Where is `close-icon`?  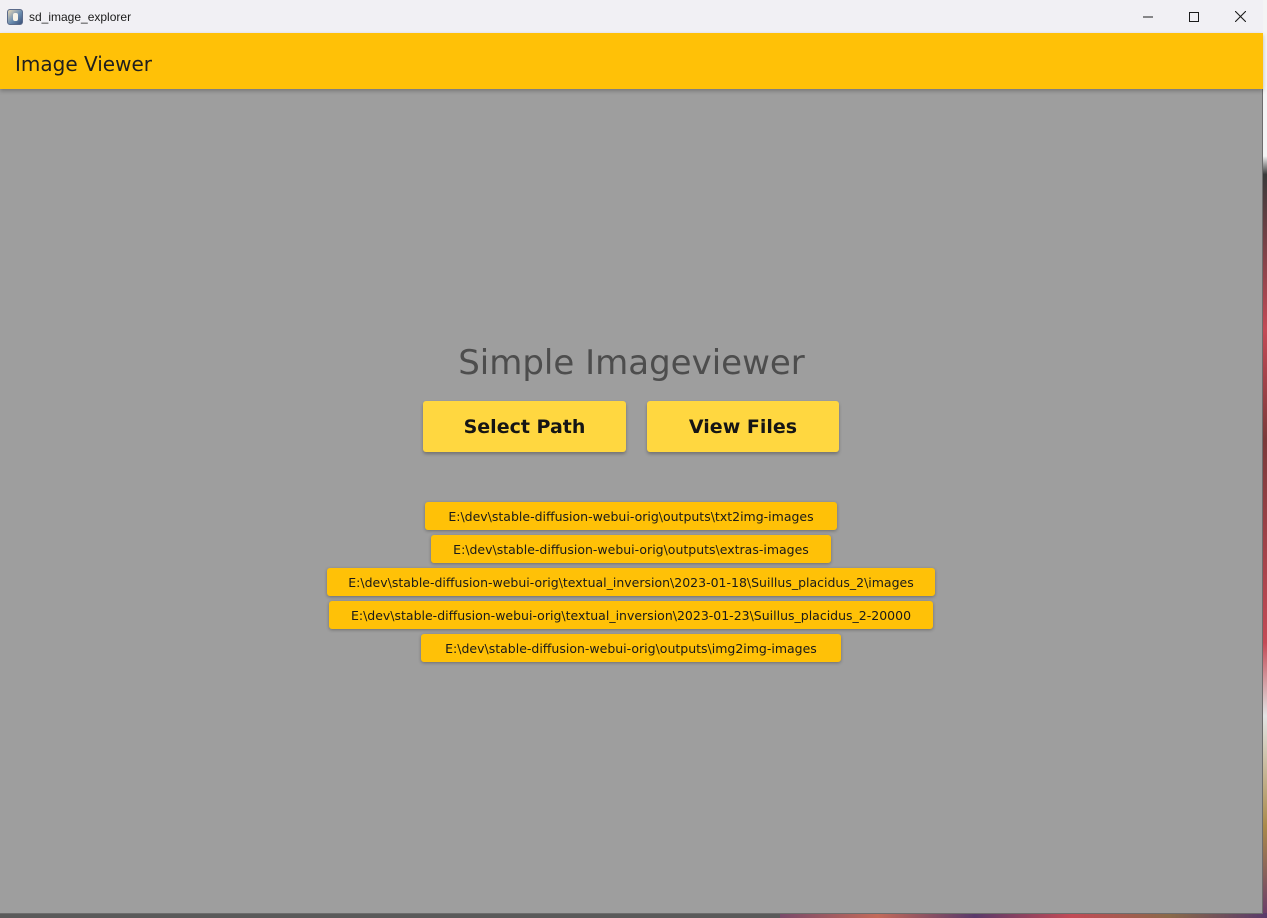 close-icon is located at coordinates (1240, 16).